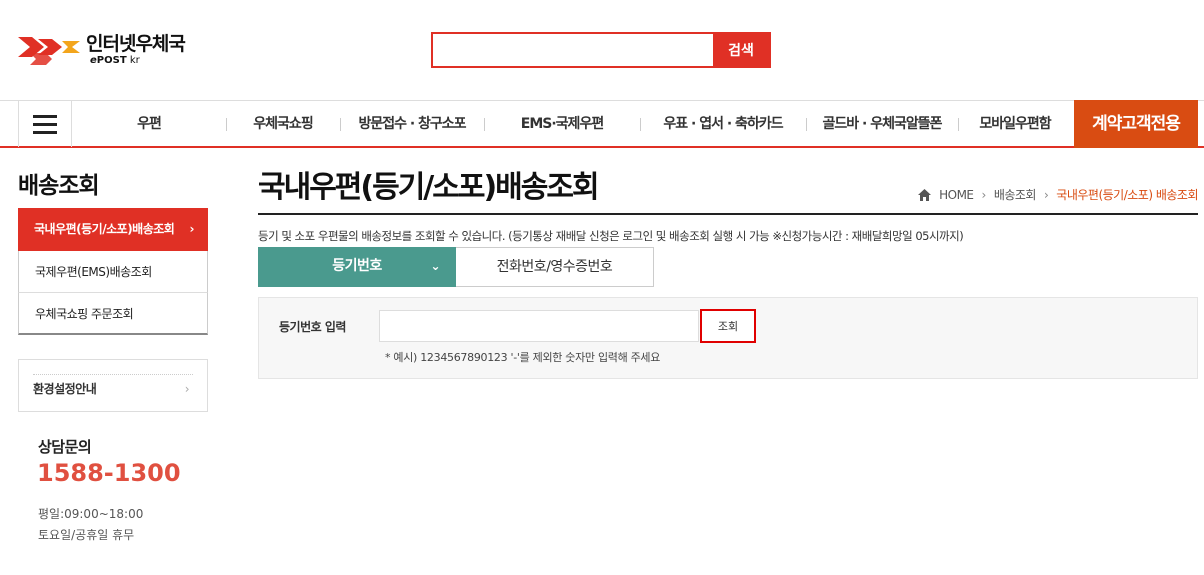 This screenshot has height=575, width=1204. Describe the element at coordinates (312, 327) in the screenshot. I see `tracking-number-label: 등기번호 입력` at that location.